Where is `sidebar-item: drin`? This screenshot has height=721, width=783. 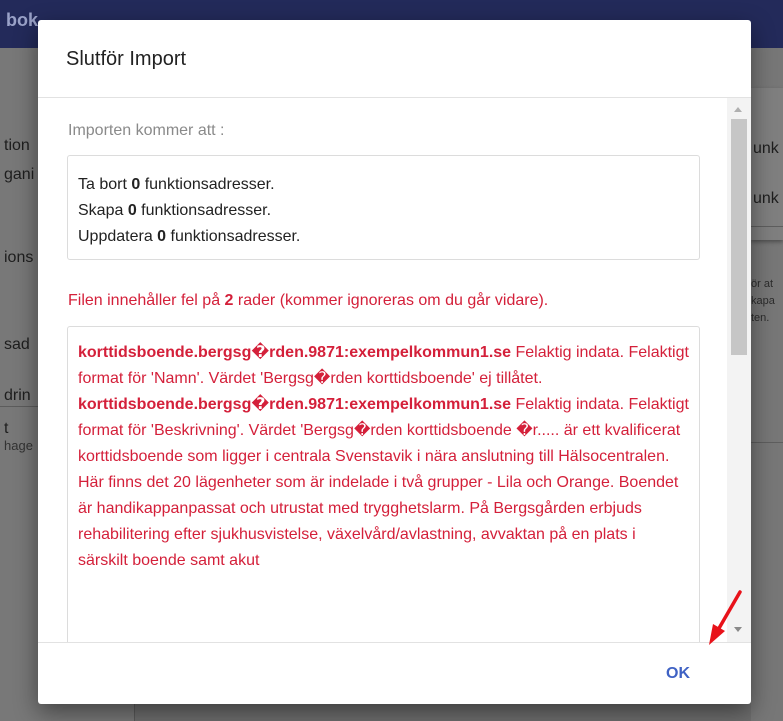
sidebar-item: drin is located at coordinates (17, 396).